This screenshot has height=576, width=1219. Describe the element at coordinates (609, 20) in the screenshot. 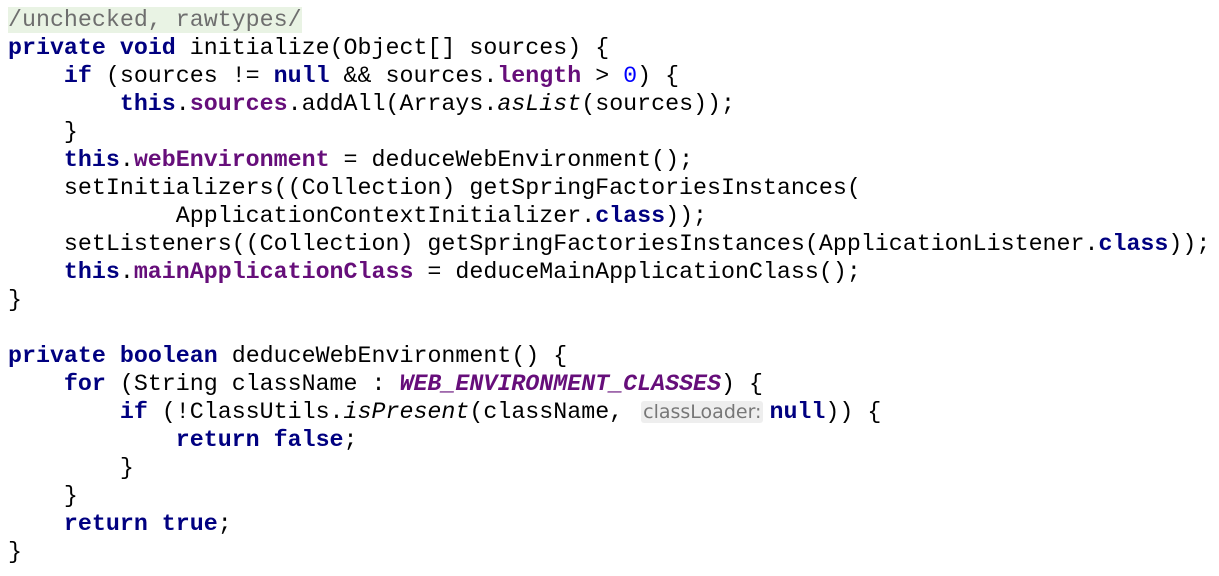

I see `code-line: /unchecked, rawtypes/` at that location.